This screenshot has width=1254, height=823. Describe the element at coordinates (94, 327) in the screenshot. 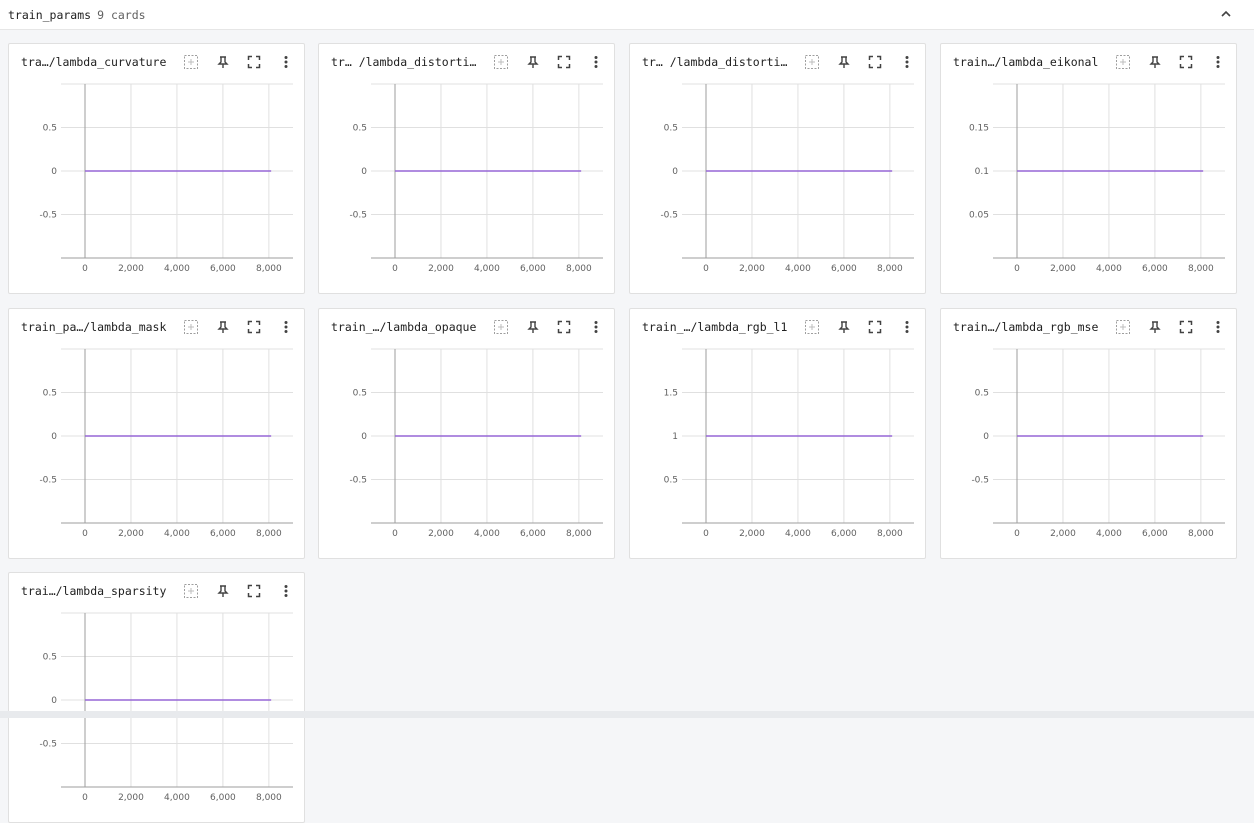

I see `card-title: train_pa…/lambda_mask` at that location.